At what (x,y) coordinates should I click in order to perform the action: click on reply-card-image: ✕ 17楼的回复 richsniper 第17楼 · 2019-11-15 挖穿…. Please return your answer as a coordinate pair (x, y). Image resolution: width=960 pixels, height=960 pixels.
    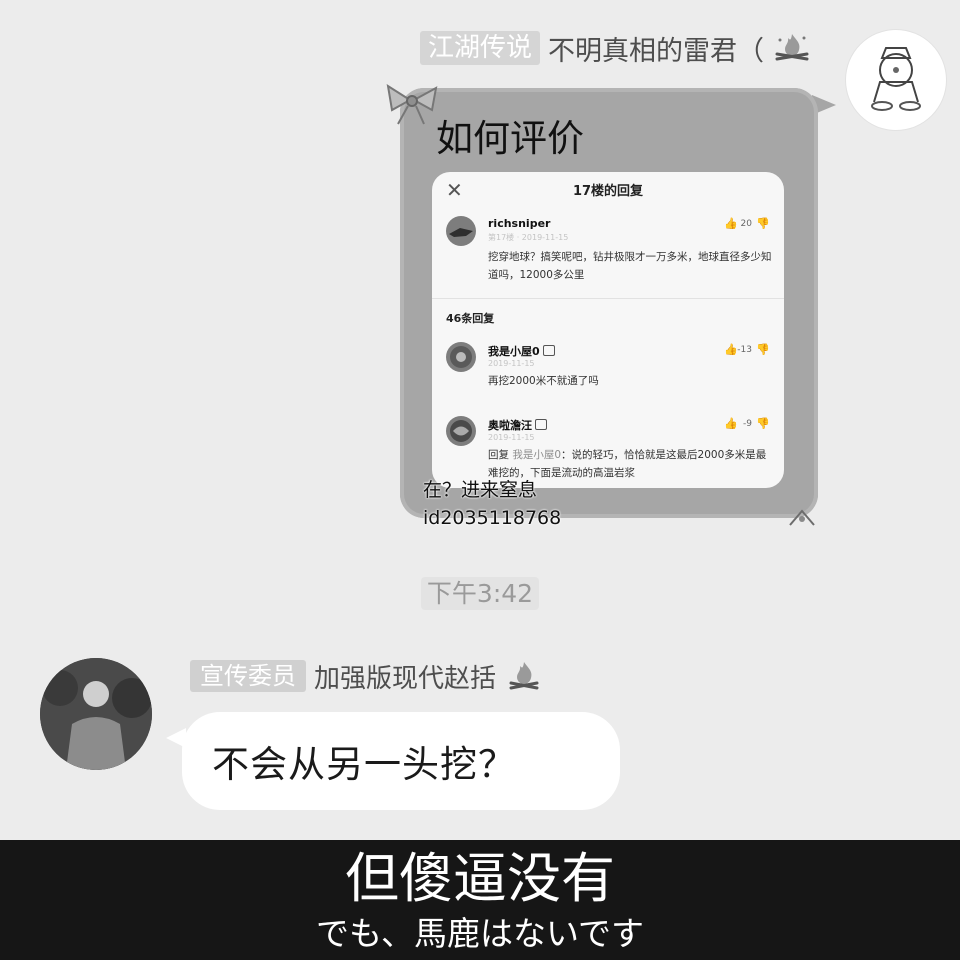
    Looking at the image, I should click on (608, 330).